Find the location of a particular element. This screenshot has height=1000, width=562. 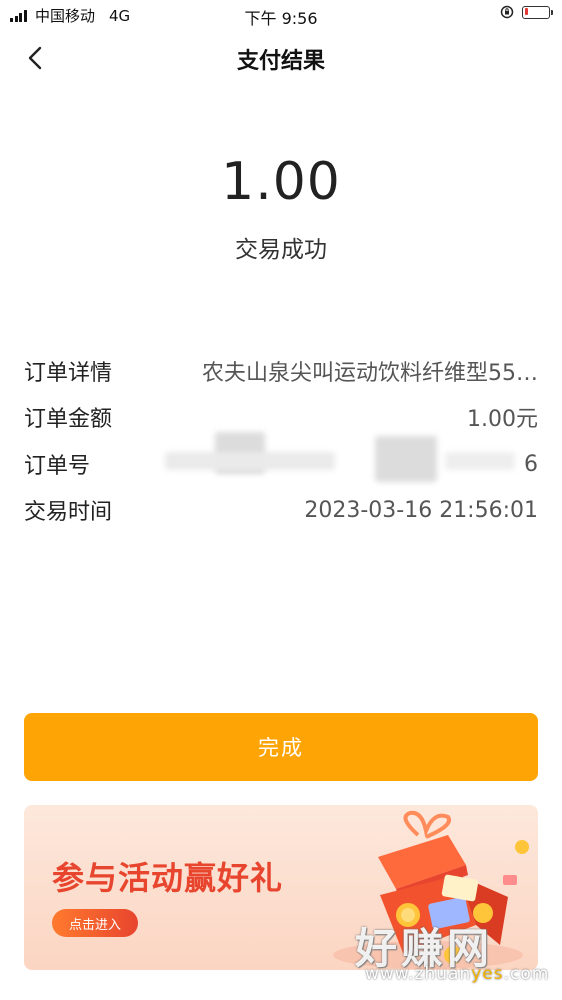

done-button: 完成 is located at coordinates (281, 747).